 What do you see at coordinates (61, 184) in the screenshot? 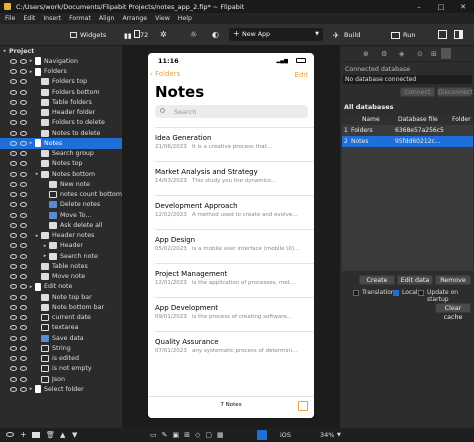
I see `tree-item: New note` at bounding box center [61, 184].